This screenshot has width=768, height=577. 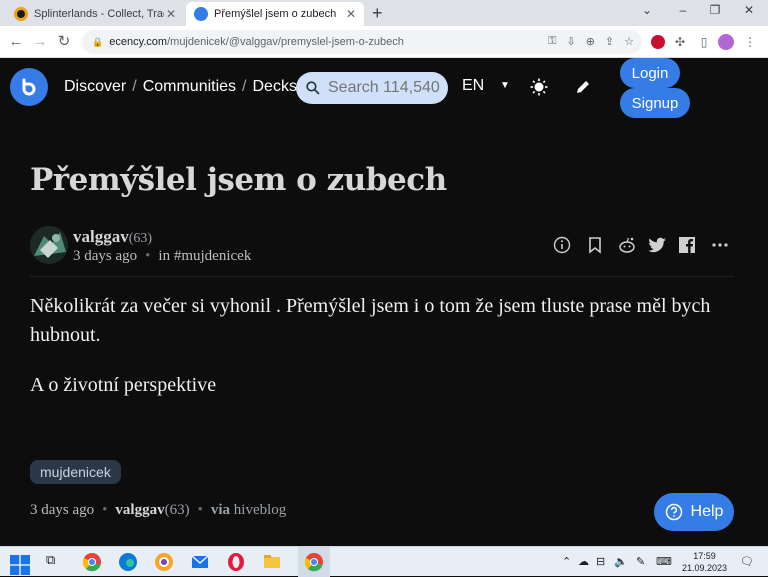 I want to click on search-box, so click(x=372, y=88).